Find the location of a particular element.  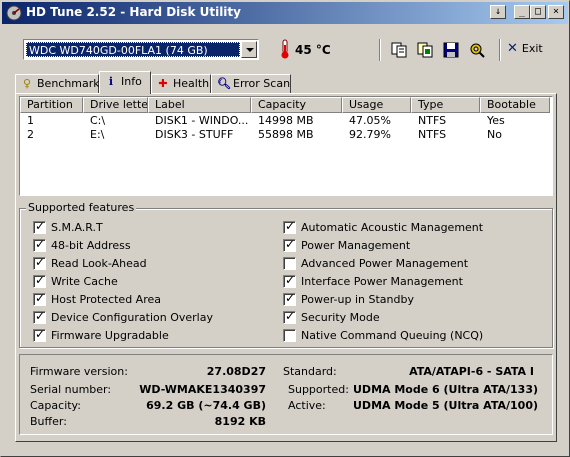

column-header: Usage is located at coordinates (376, 105).